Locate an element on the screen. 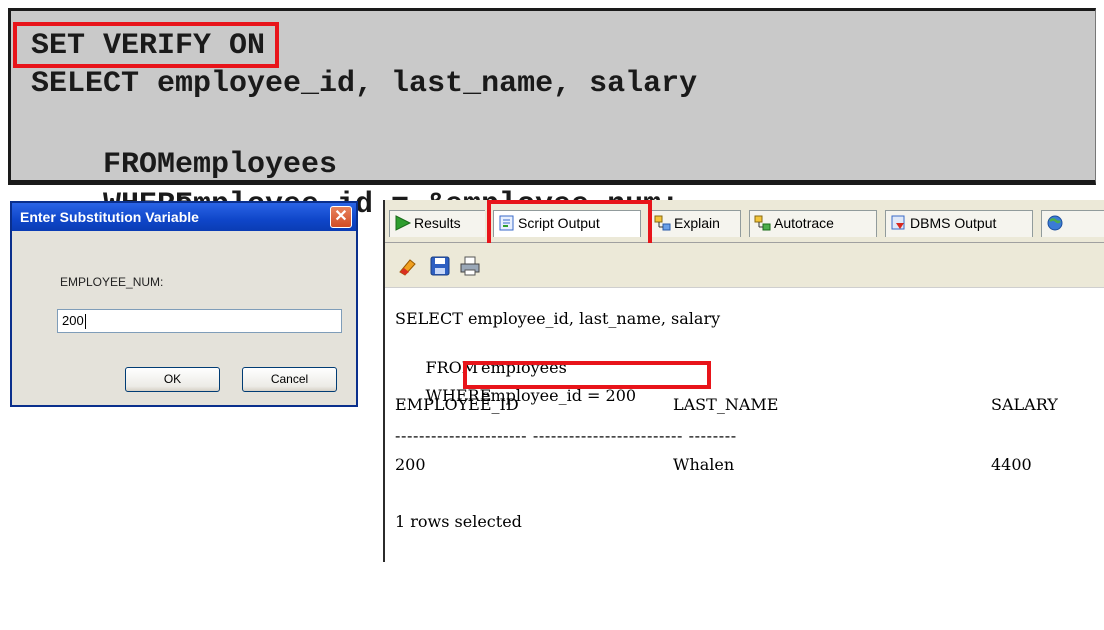 The width and height of the screenshot is (1104, 630). cell-salary: 4400 is located at coordinates (1011, 464).